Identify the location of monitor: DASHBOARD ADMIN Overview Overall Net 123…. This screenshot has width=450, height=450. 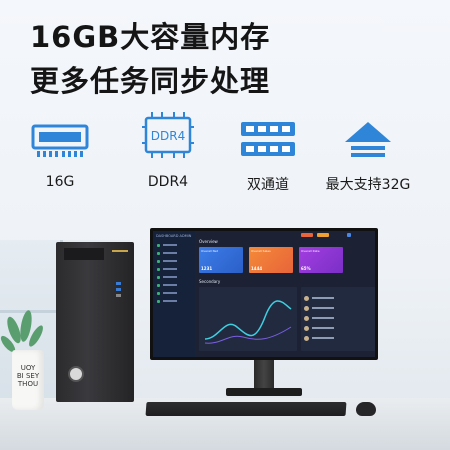
(264, 294).